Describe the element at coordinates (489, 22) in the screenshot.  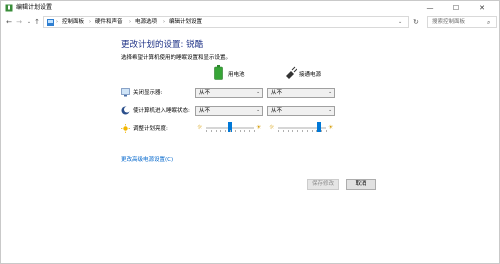
I see `search-icon: ⌕` at that location.